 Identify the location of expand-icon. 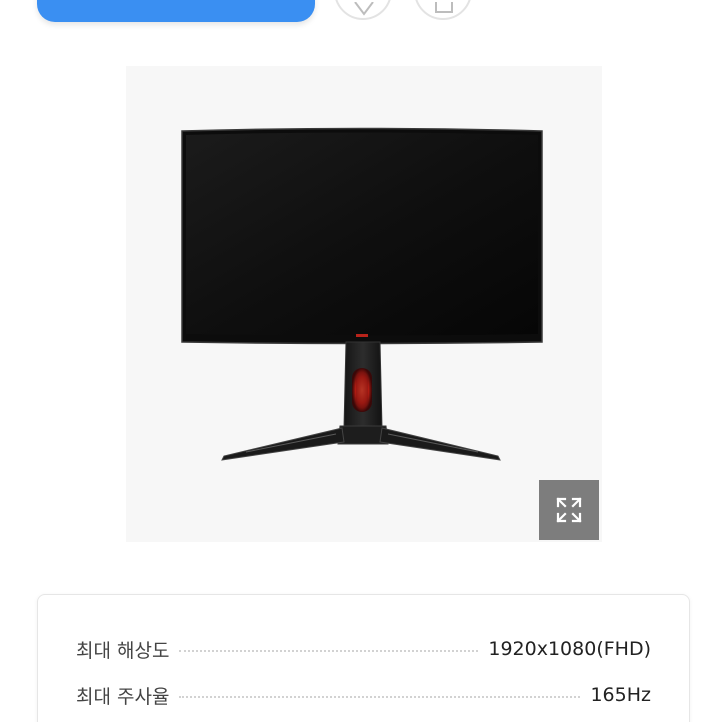
(569, 510).